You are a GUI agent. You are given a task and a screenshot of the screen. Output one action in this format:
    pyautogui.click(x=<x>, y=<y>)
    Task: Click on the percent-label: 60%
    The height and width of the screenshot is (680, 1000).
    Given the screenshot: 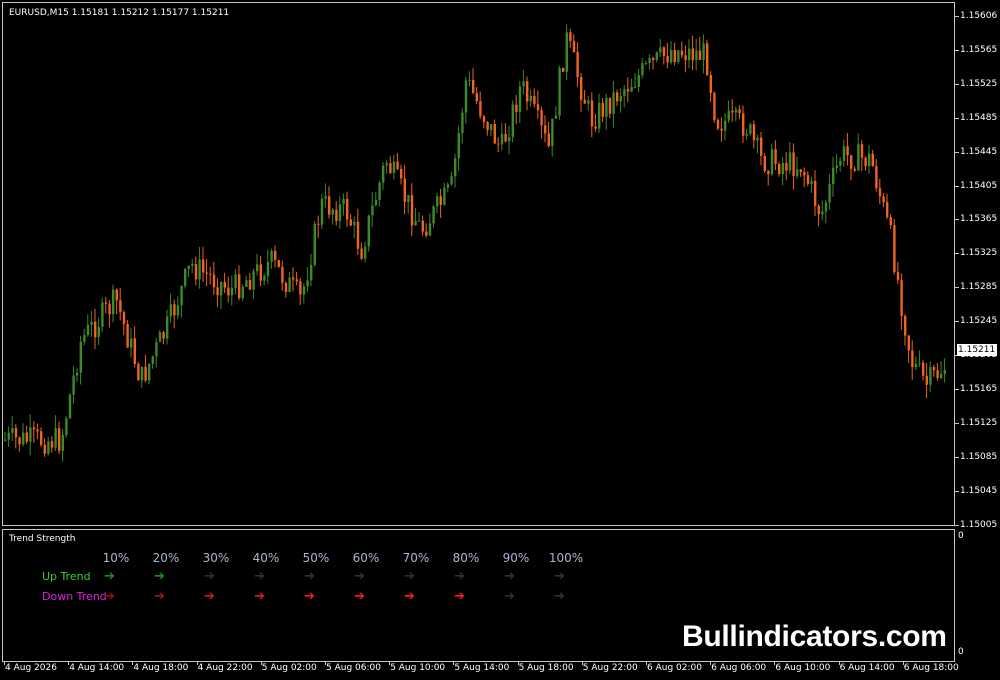 What is the action you would take?
    pyautogui.click(x=366, y=558)
    